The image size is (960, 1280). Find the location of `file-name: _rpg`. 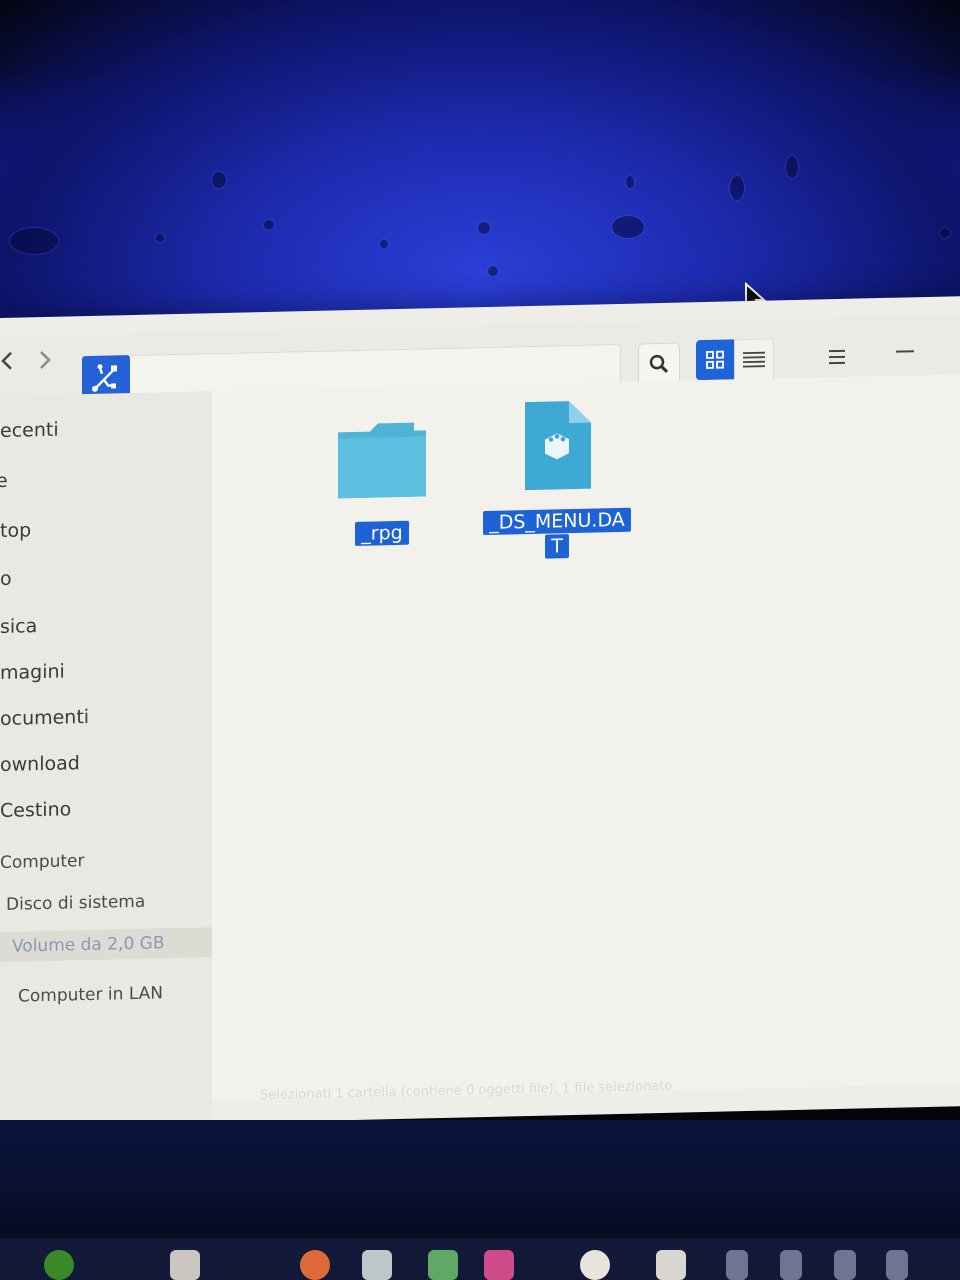

file-name: _rpg is located at coordinates (382, 533).